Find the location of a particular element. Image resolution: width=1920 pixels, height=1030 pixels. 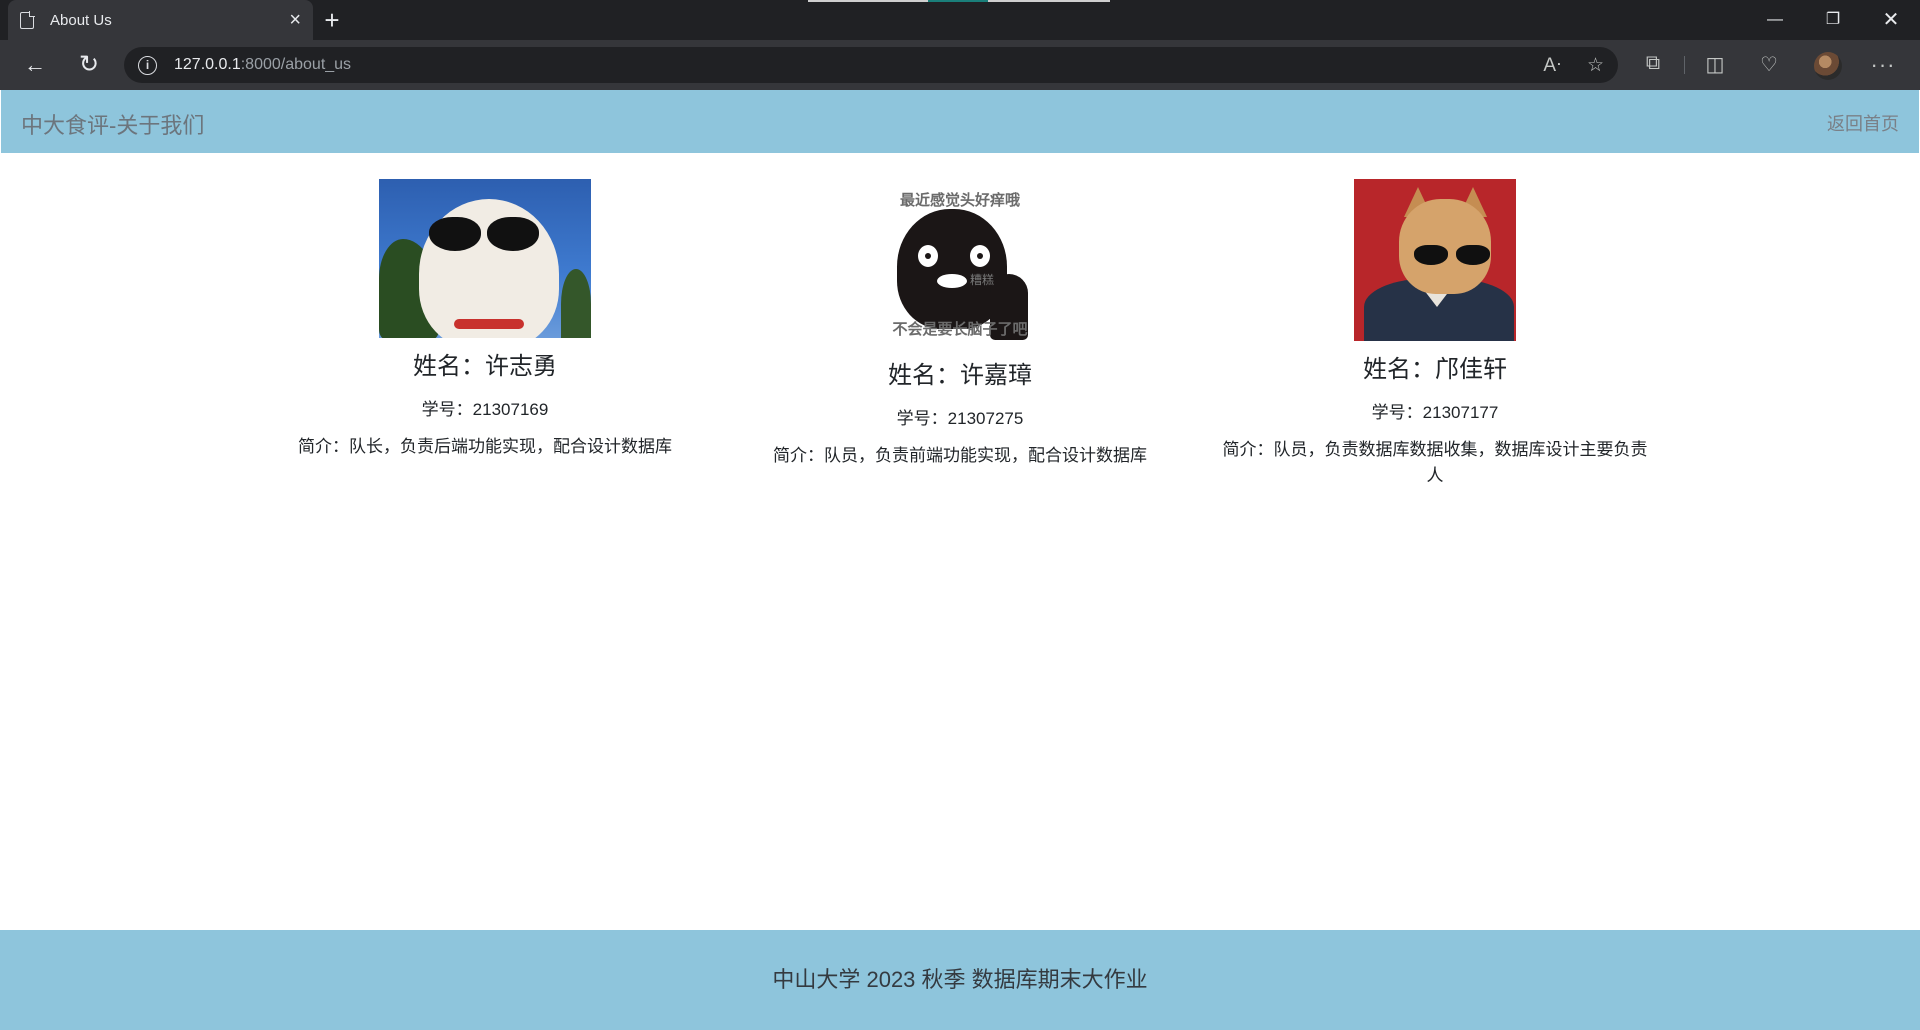

member-name: 姓名：许志勇 is located at coordinates (485, 366).